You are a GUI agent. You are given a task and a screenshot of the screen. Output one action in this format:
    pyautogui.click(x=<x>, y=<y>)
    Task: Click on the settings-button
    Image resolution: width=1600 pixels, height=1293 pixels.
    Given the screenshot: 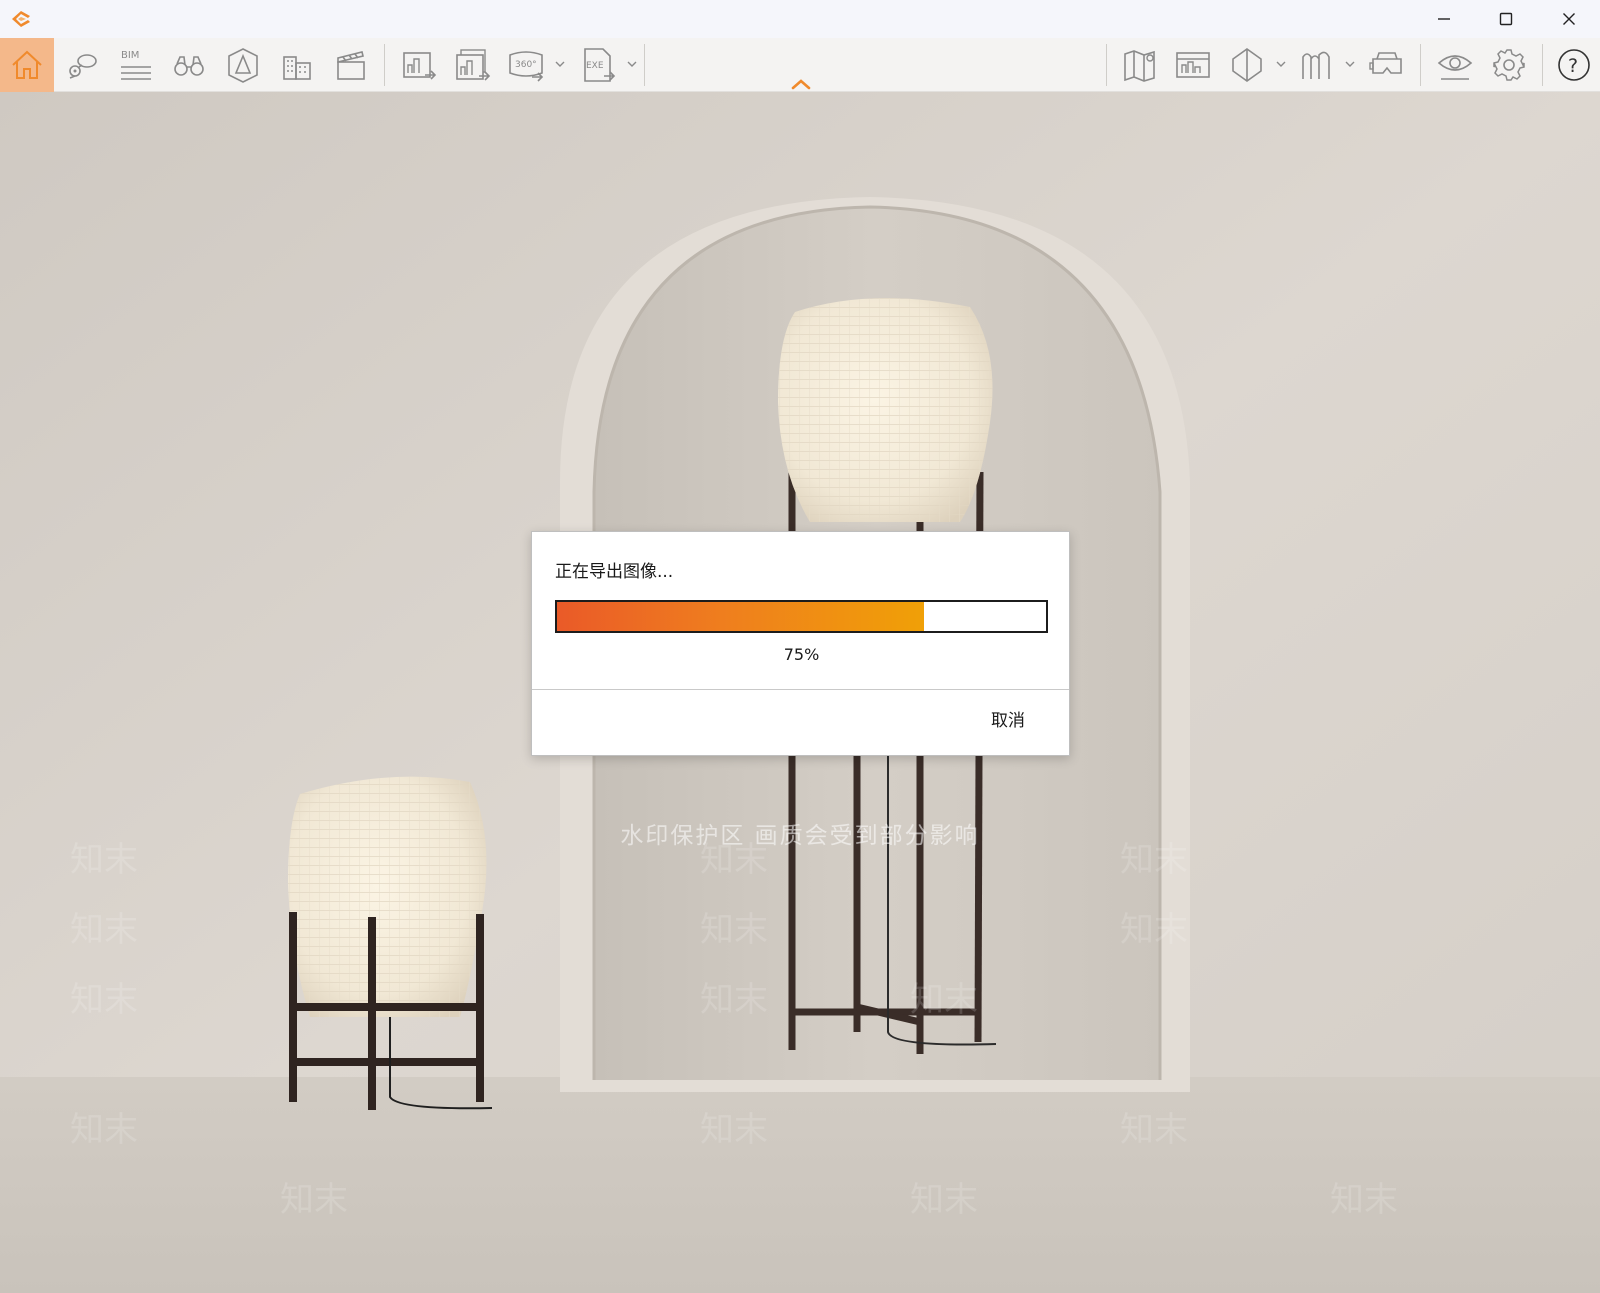 What is the action you would take?
    pyautogui.click(x=1509, y=65)
    